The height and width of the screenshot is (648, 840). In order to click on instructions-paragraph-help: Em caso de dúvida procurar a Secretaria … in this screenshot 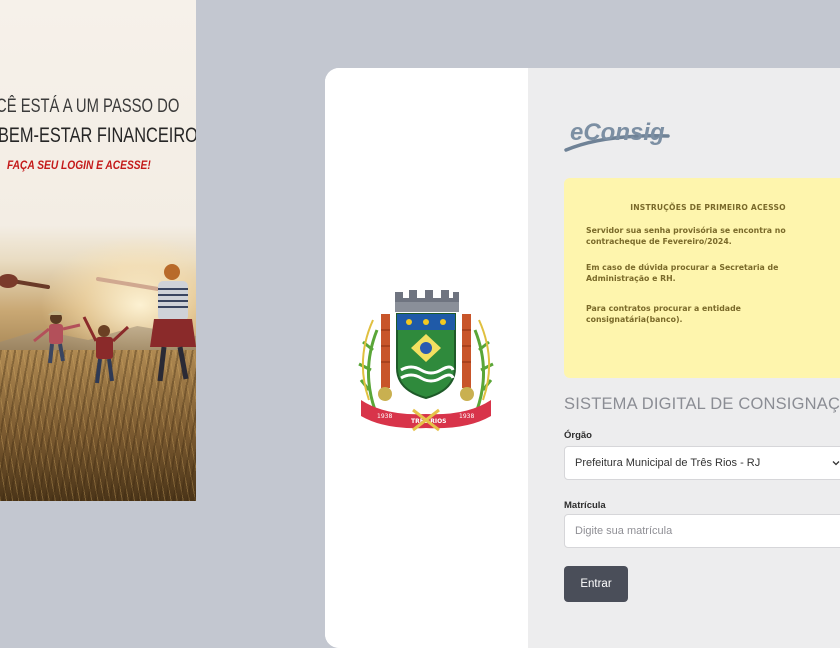, I will do `click(682, 273)`.